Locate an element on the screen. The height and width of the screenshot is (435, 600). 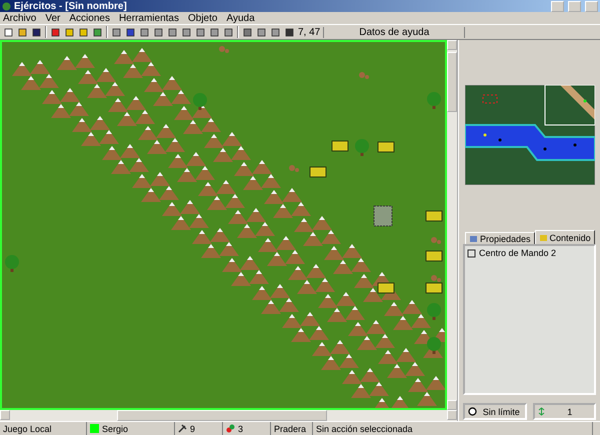
list-item: Centro de Mando 2 is located at coordinates (529, 253).